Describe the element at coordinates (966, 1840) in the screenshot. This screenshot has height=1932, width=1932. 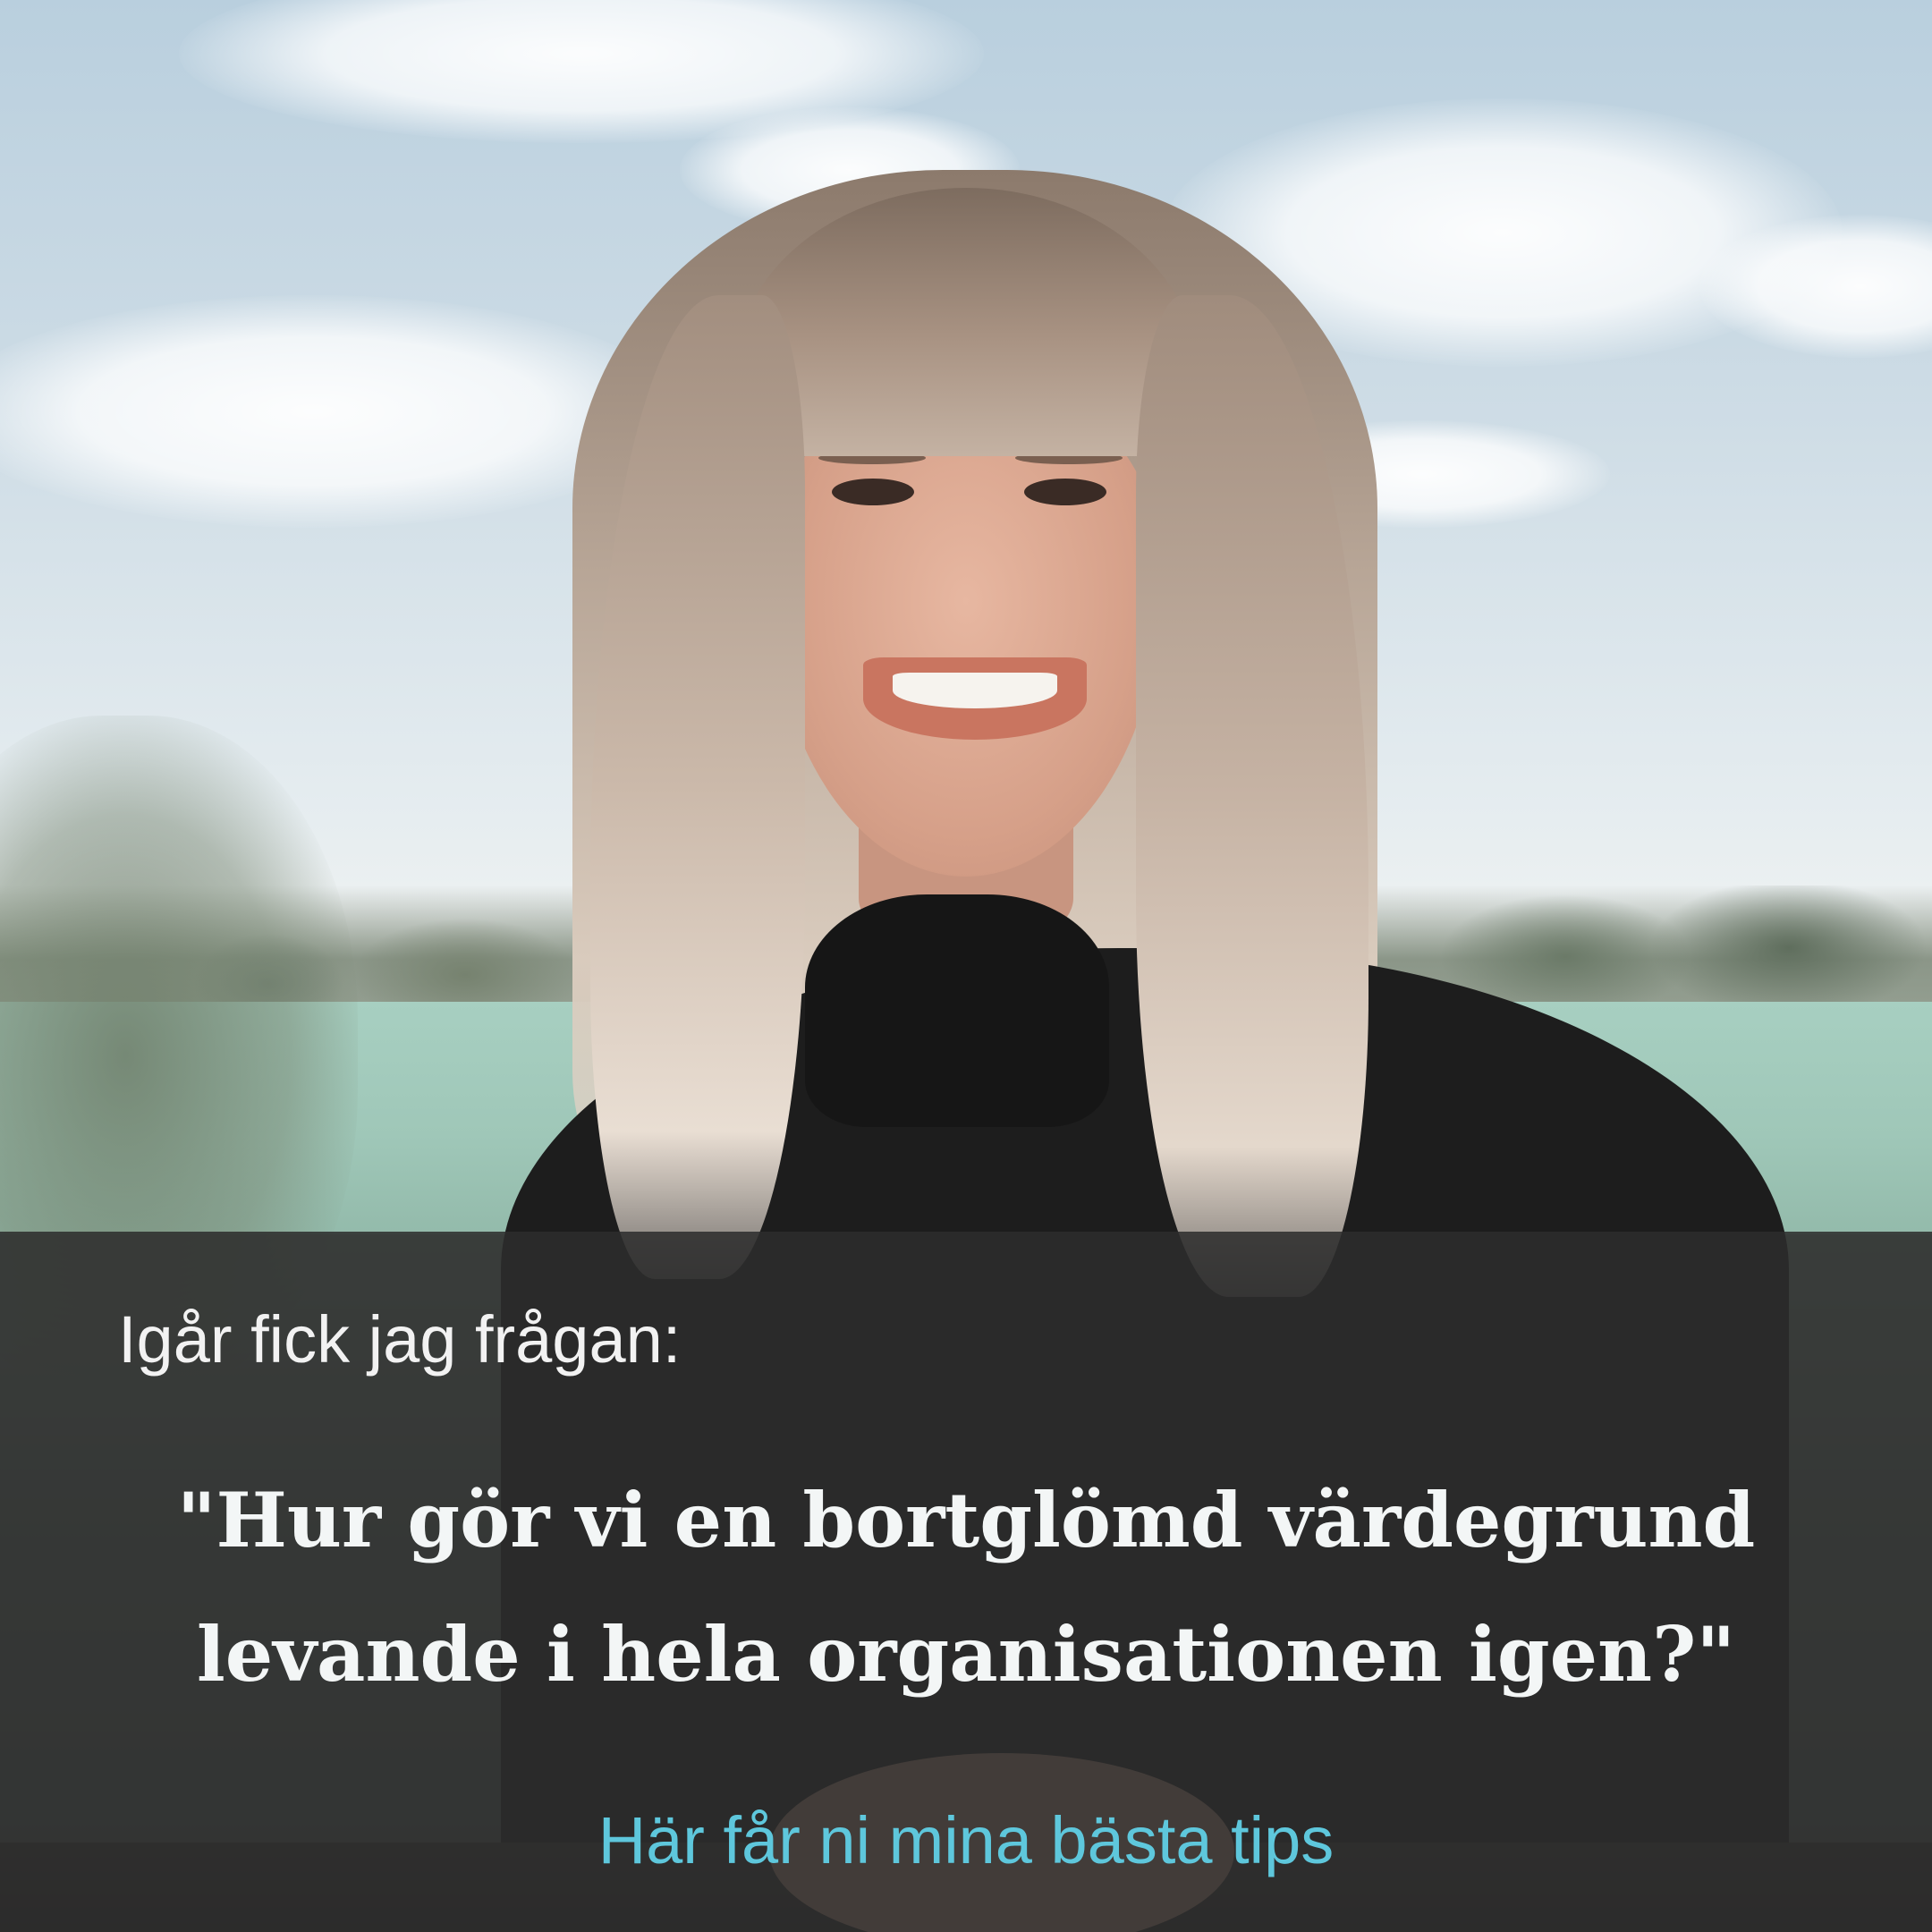
I see `call-to-action-text: Här får ni mina bästa tips` at that location.